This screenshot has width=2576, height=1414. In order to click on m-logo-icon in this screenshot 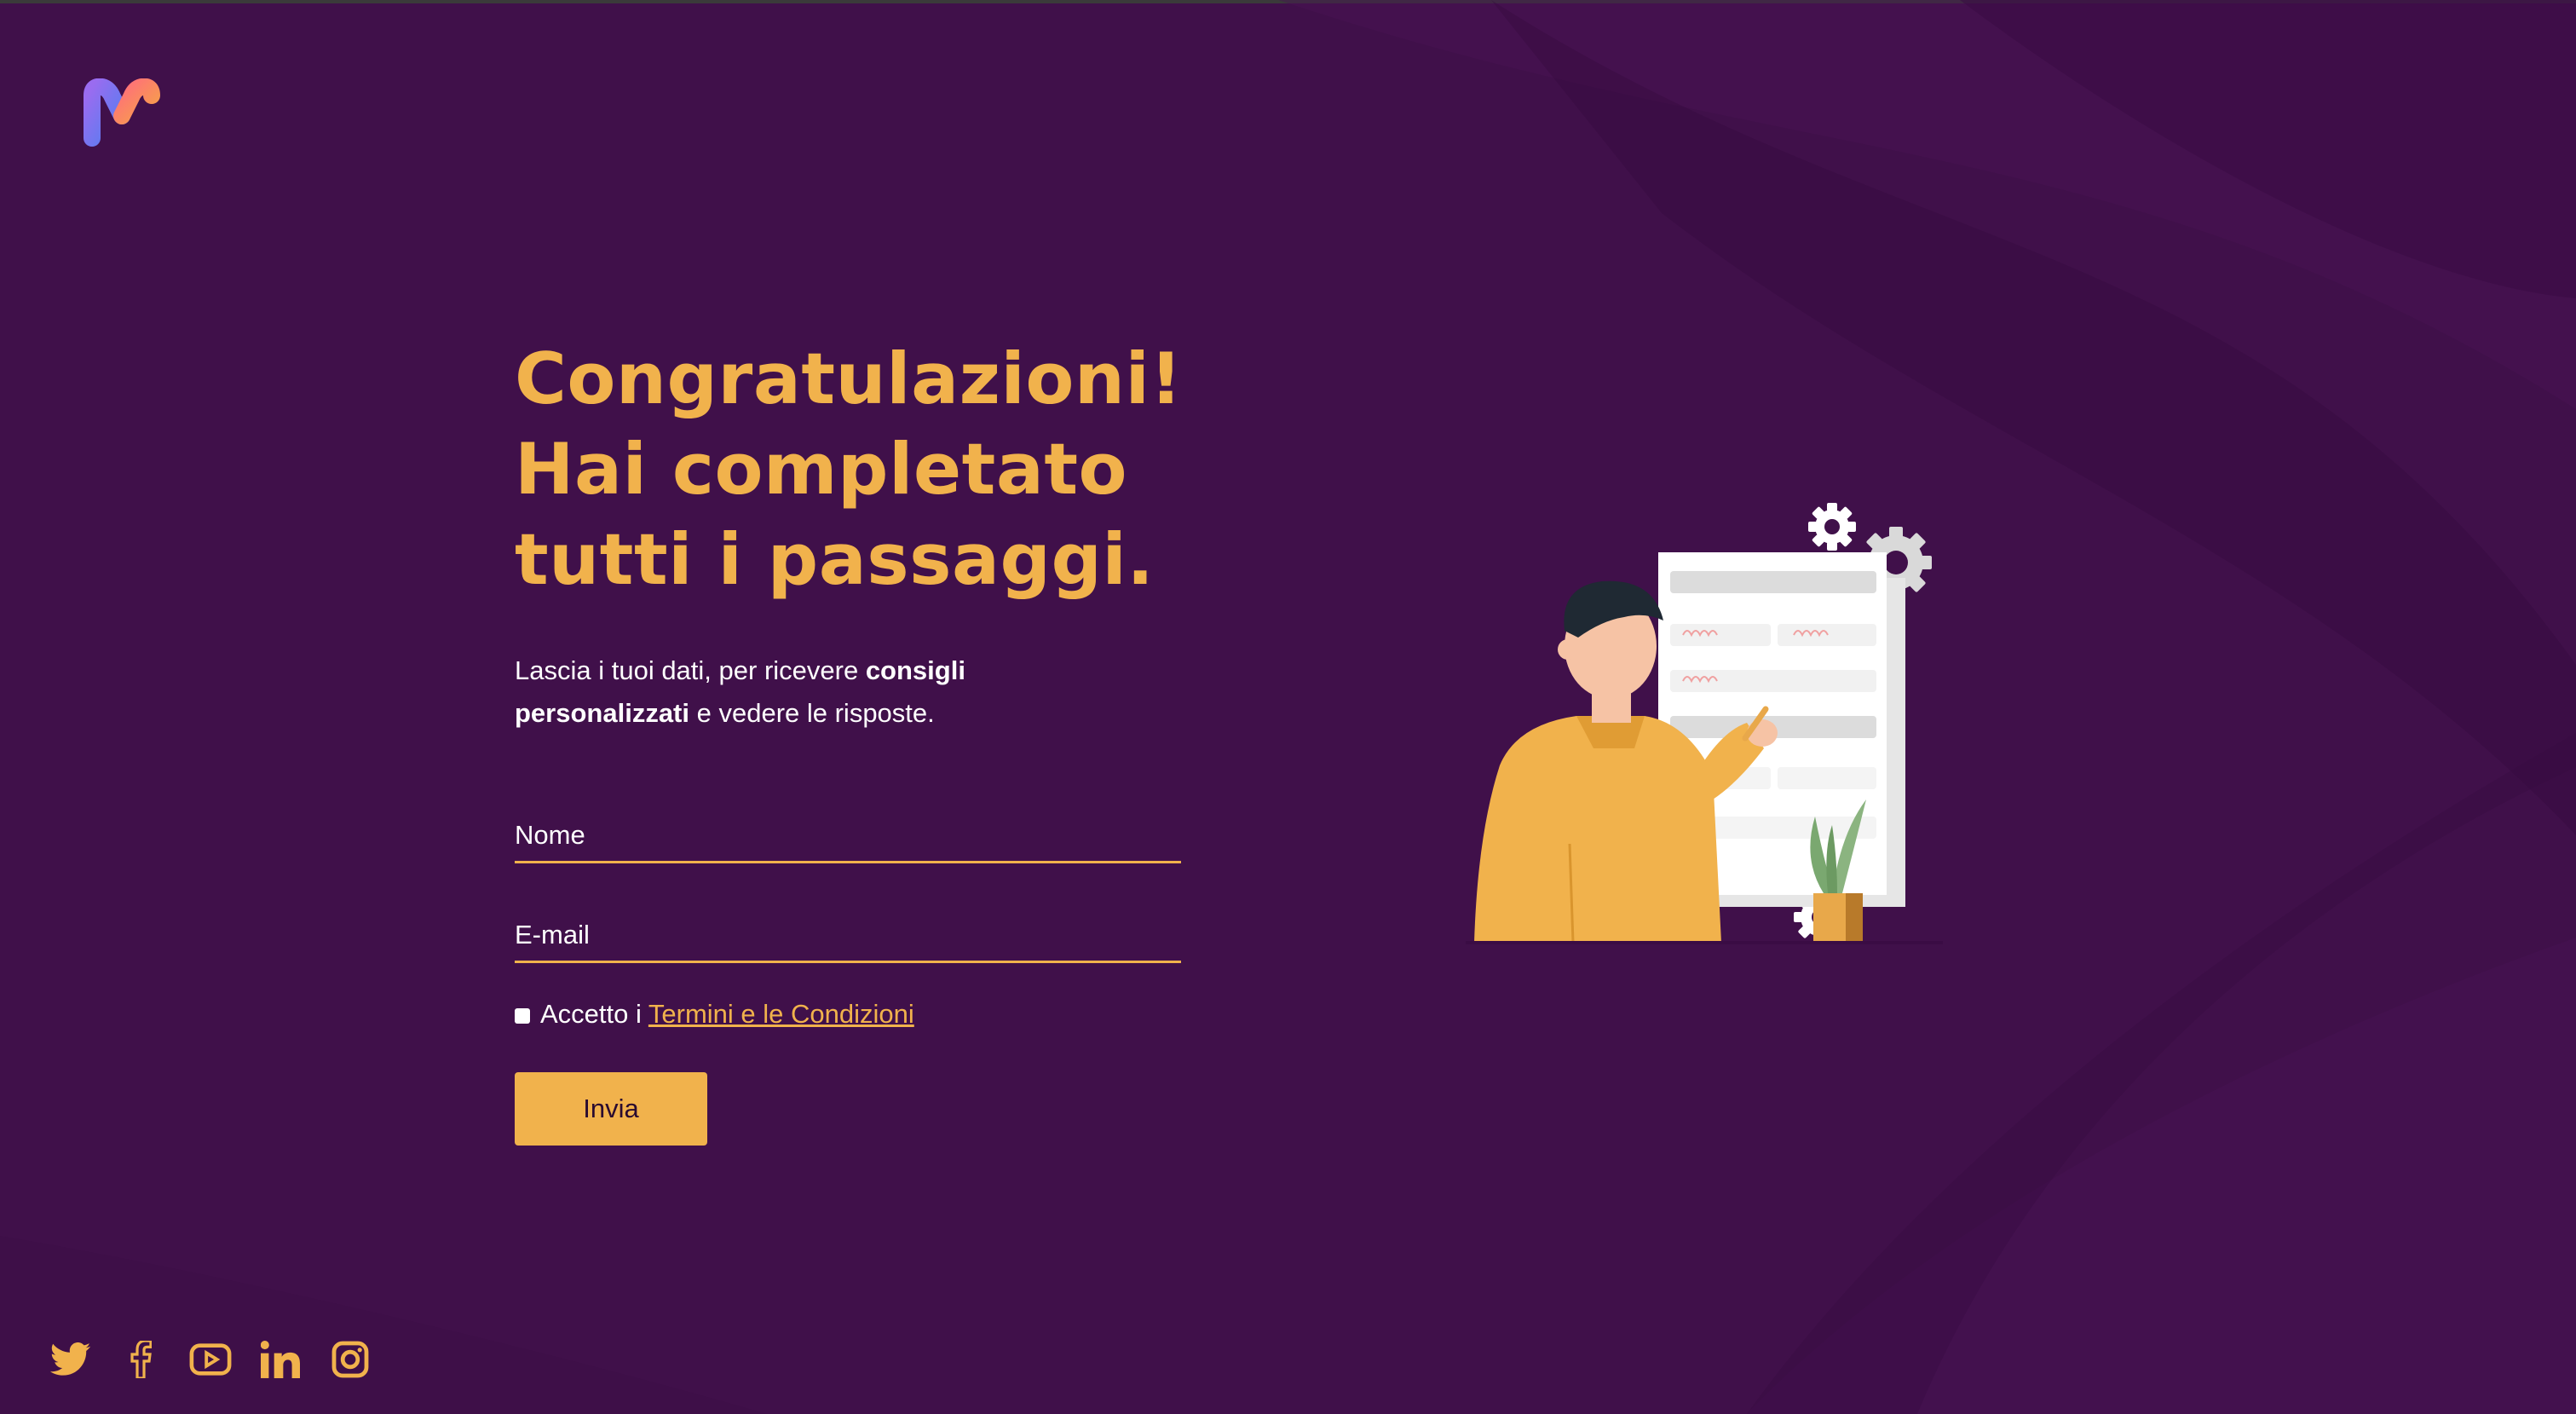, I will do `click(122, 113)`.